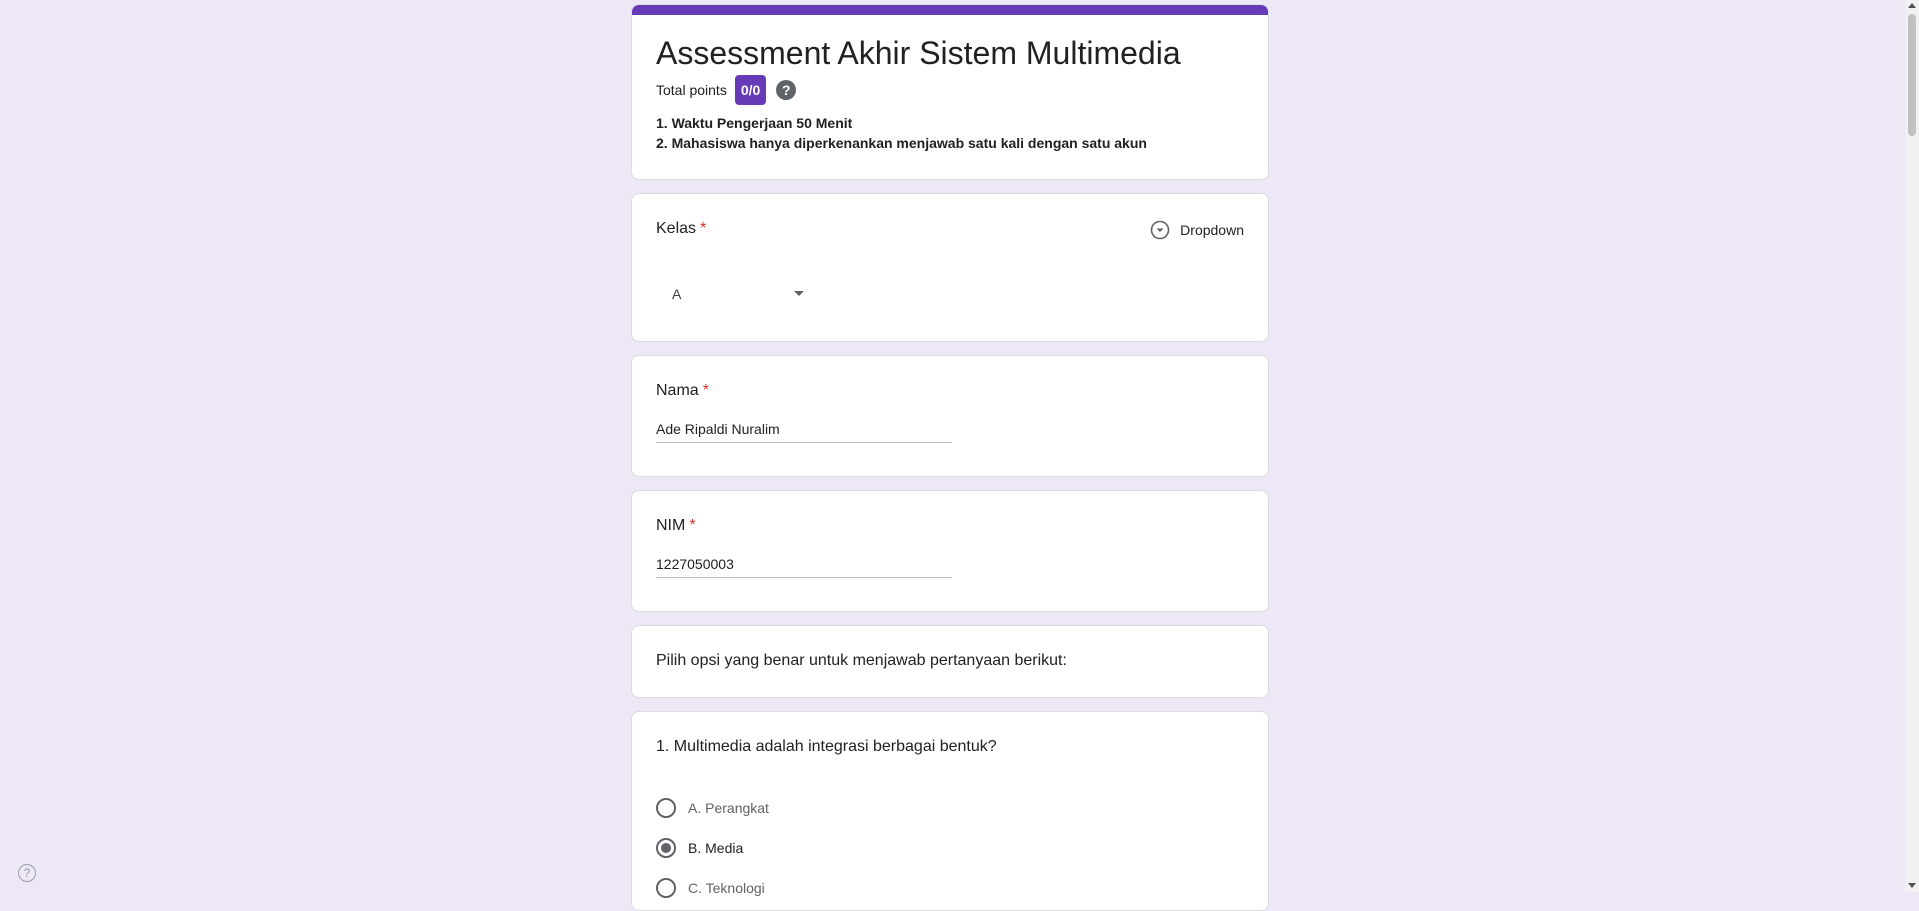 Image resolution: width=1919 pixels, height=911 pixels. Describe the element at coordinates (1912, 5) in the screenshot. I see `scroll-up-arrow-icon` at that location.